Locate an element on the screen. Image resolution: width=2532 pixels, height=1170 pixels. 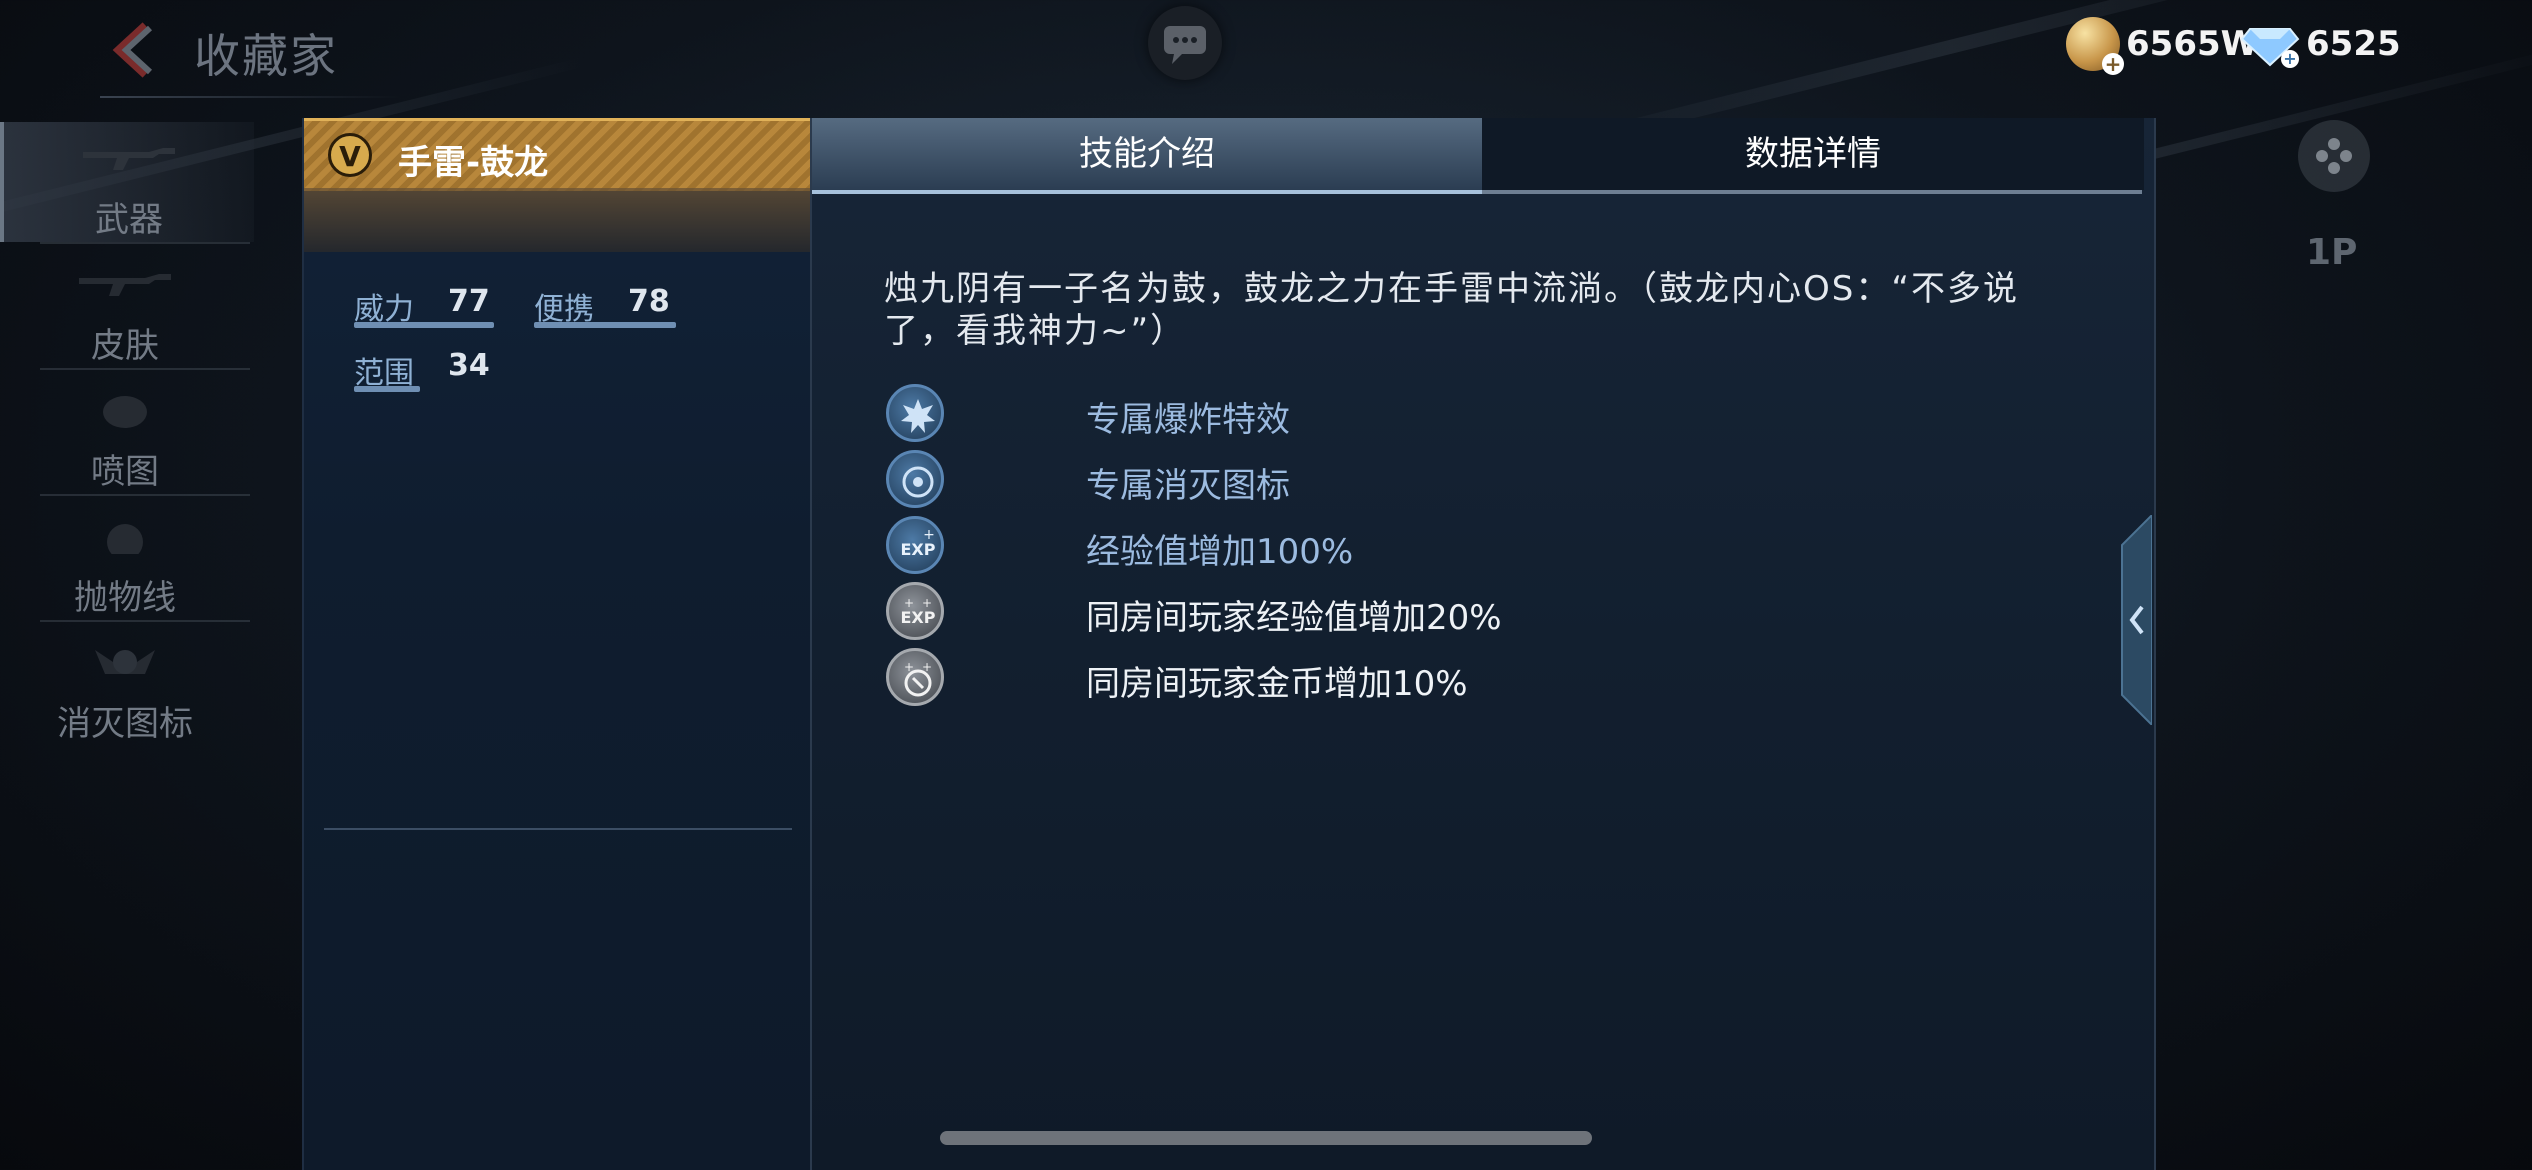
chat-button is located at coordinates (1185, 43).